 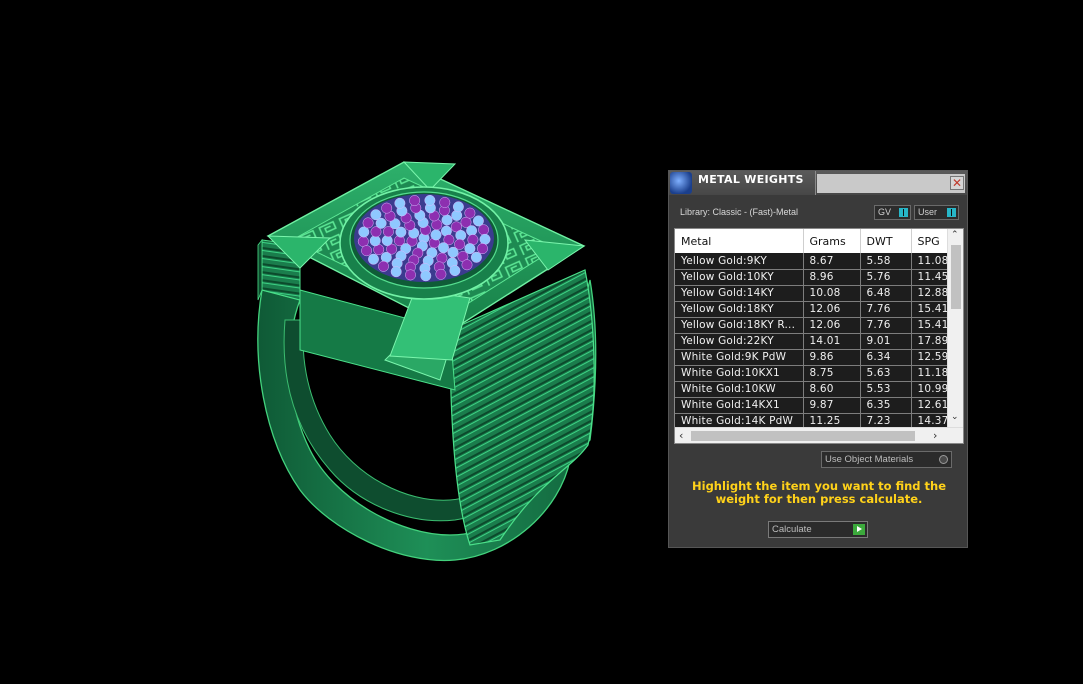 What do you see at coordinates (886, 373) in the screenshot?
I see `cell-dwt: 5.63` at bounding box center [886, 373].